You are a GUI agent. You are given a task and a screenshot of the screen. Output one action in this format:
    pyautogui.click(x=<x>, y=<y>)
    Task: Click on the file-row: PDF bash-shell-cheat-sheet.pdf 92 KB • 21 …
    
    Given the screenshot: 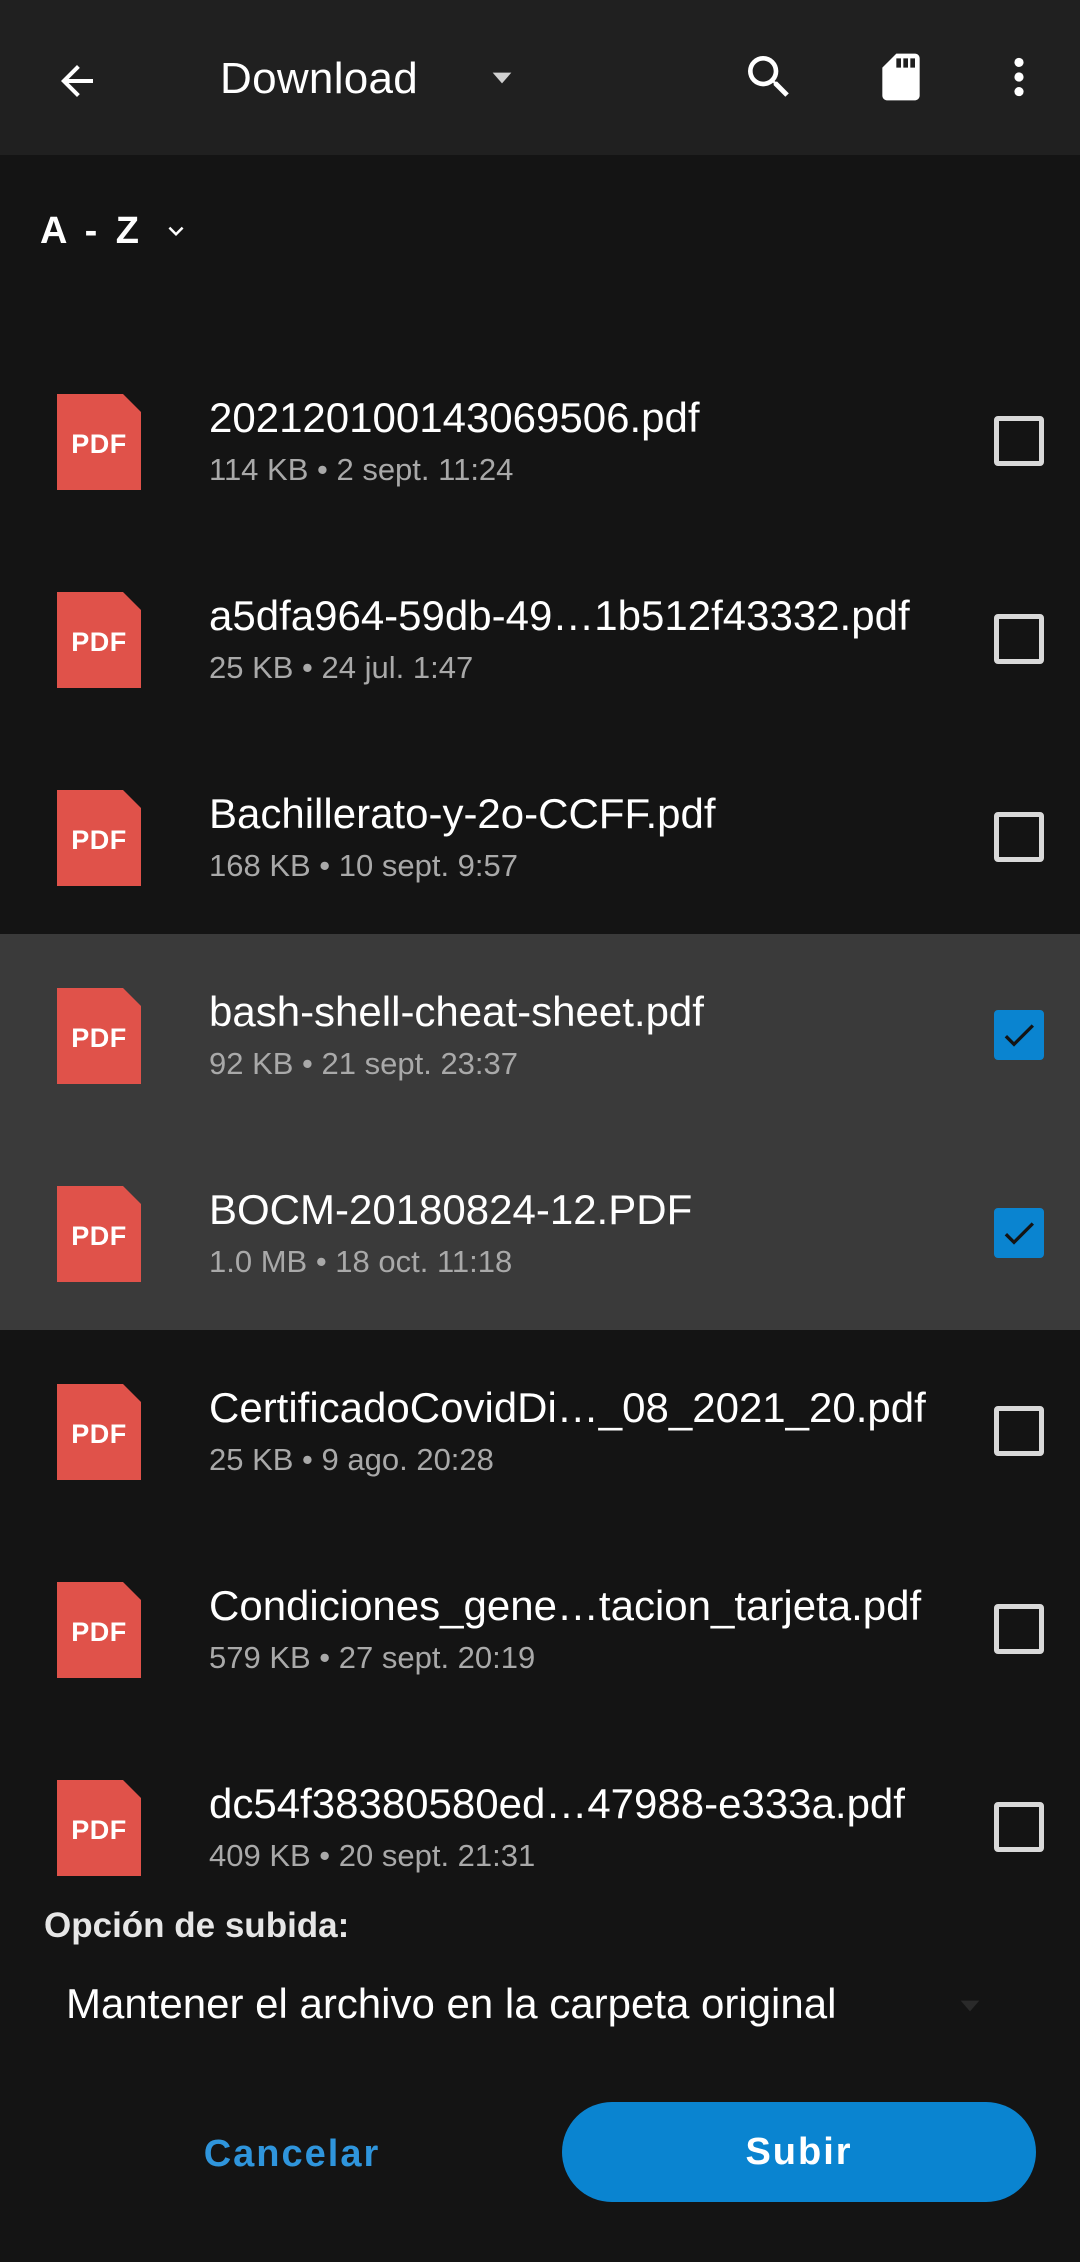 What is the action you would take?
    pyautogui.click(x=540, y=1033)
    